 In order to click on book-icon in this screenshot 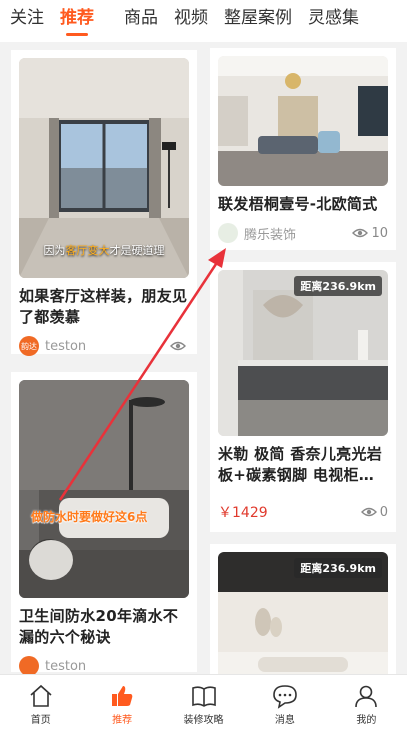, I will do `click(203, 696)`.